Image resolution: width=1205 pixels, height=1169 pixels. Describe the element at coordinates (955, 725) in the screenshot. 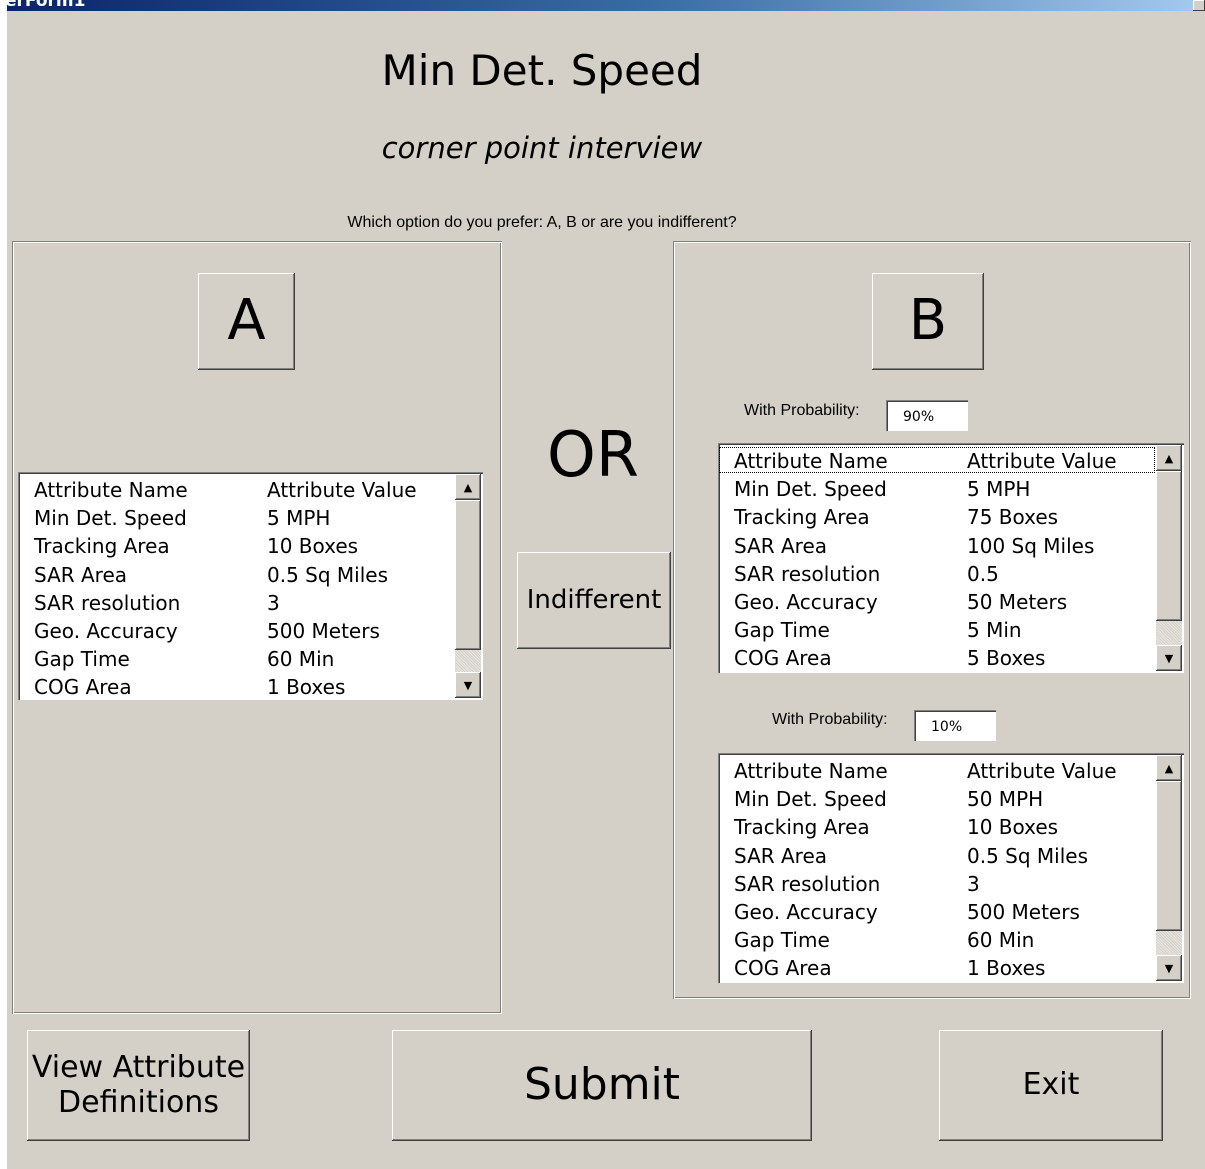

I see `probability-field-2: 10%` at that location.